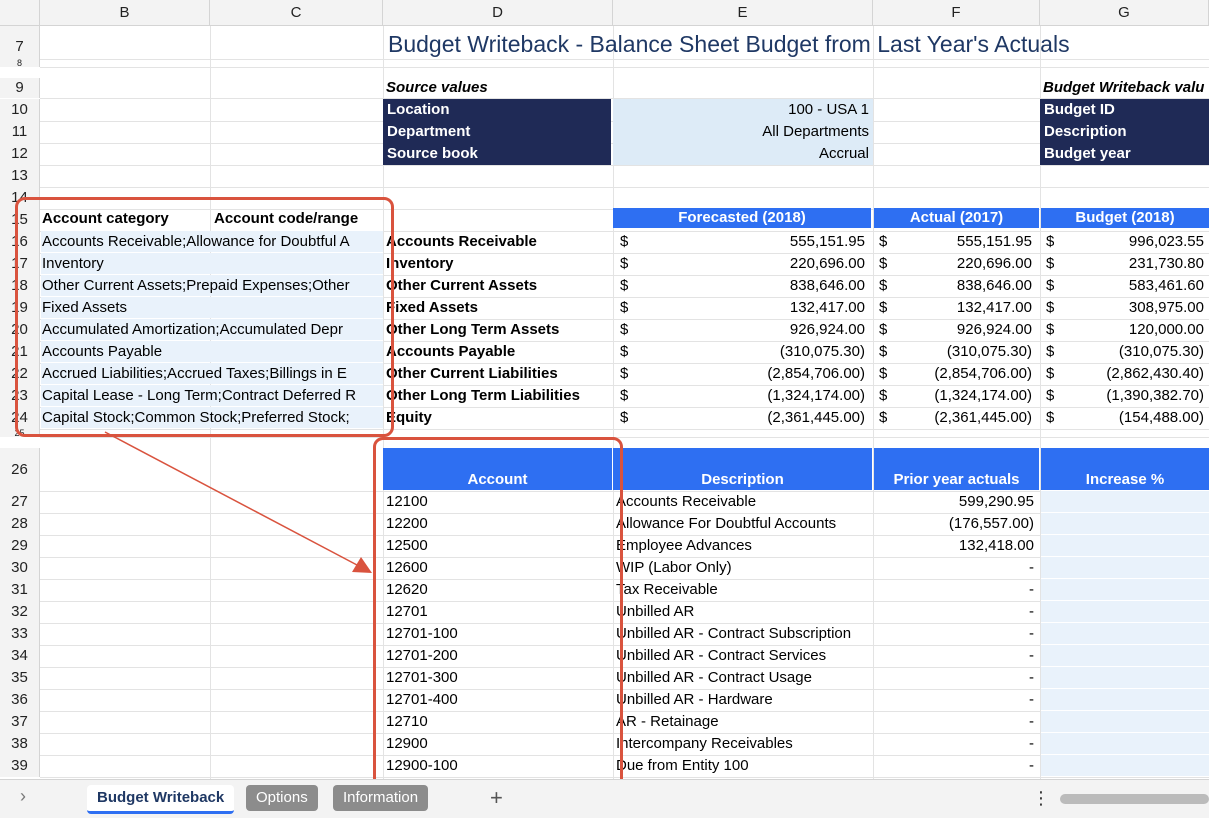  What do you see at coordinates (238, 502) in the screenshot?
I see `annotation-arrow` at bounding box center [238, 502].